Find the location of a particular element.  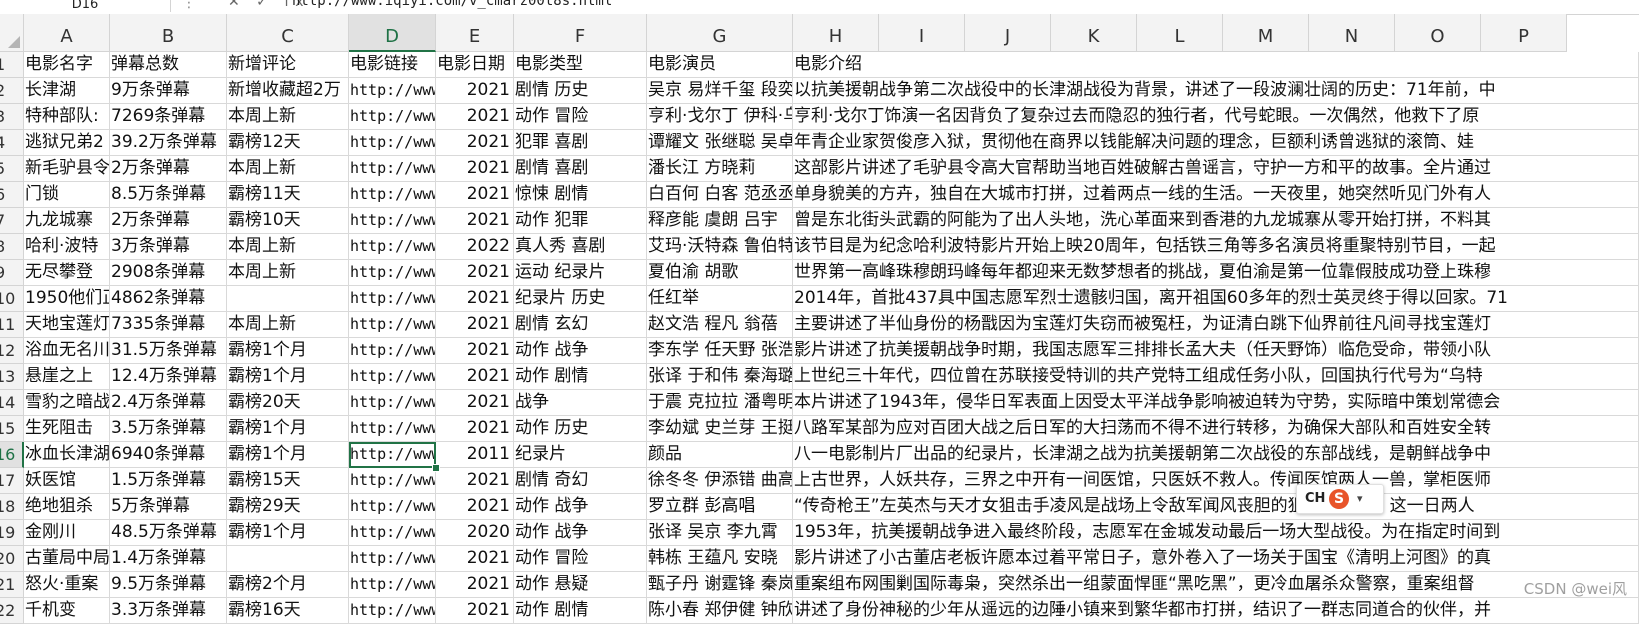

table-cell: 2020 is located at coordinates (475, 533).